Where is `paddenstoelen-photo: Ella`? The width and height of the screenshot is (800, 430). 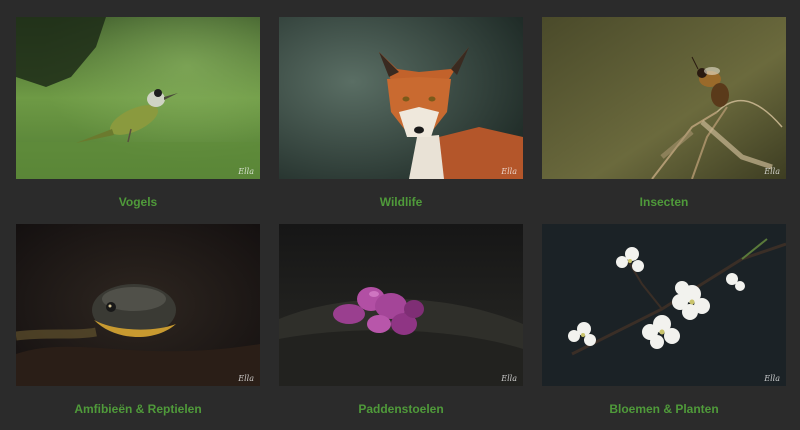
paddenstoelen-photo: Ella is located at coordinates (401, 305).